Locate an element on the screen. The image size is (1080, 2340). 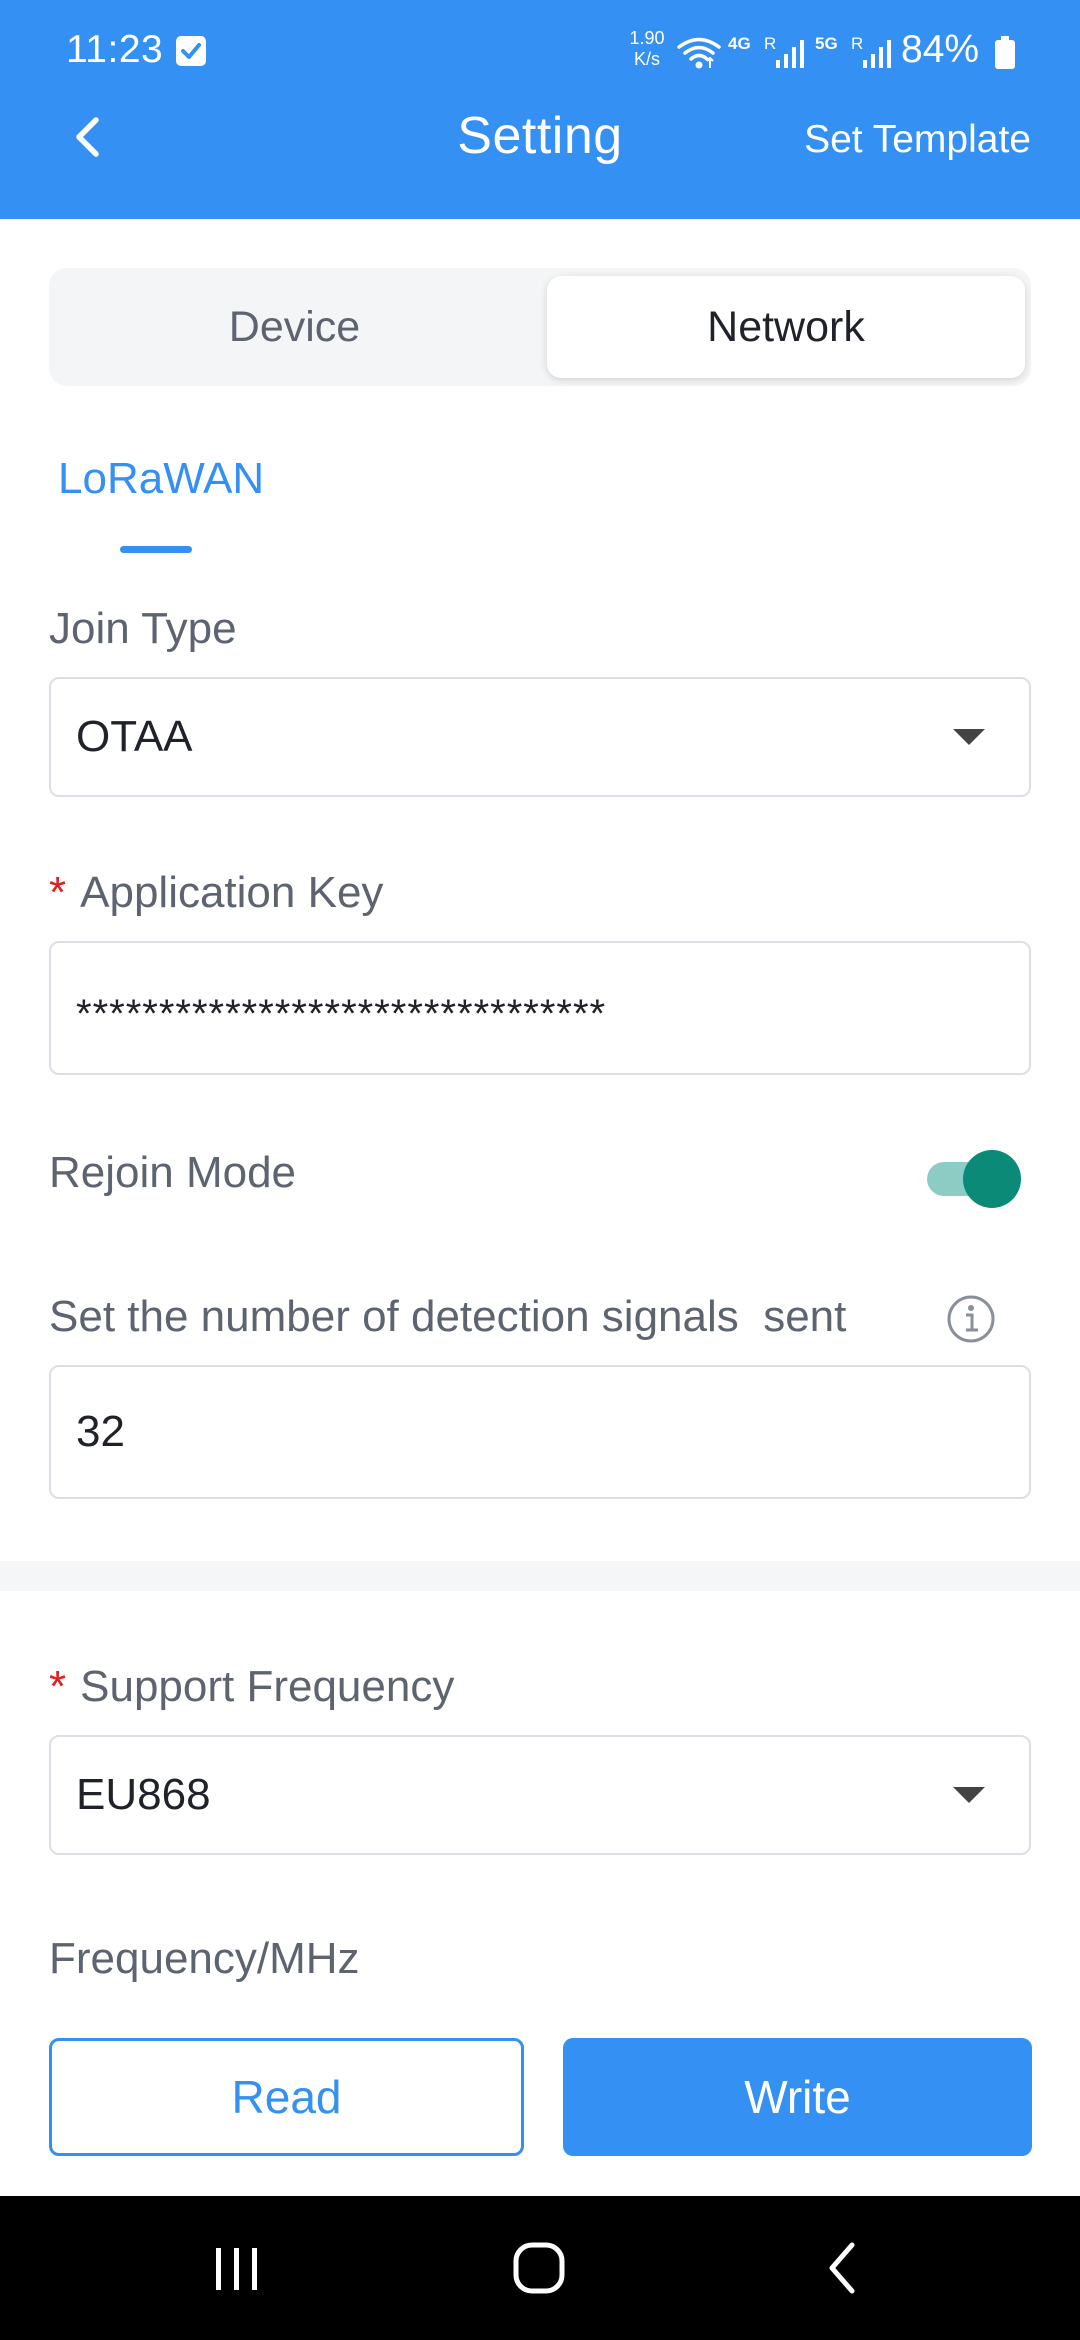
frequency-label: Frequency/MHz is located at coordinates (204, 1958).